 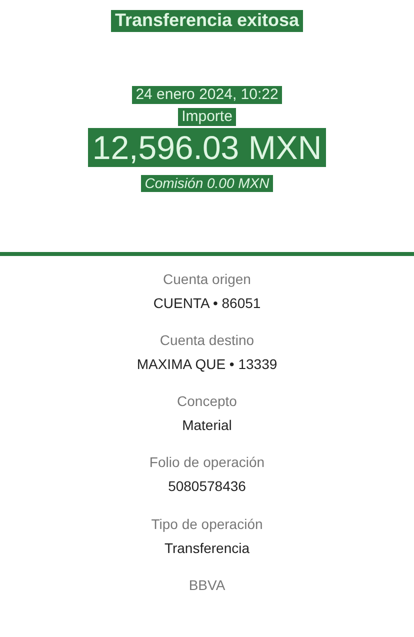 What do you see at coordinates (207, 425) in the screenshot?
I see `detail-value: Material` at bounding box center [207, 425].